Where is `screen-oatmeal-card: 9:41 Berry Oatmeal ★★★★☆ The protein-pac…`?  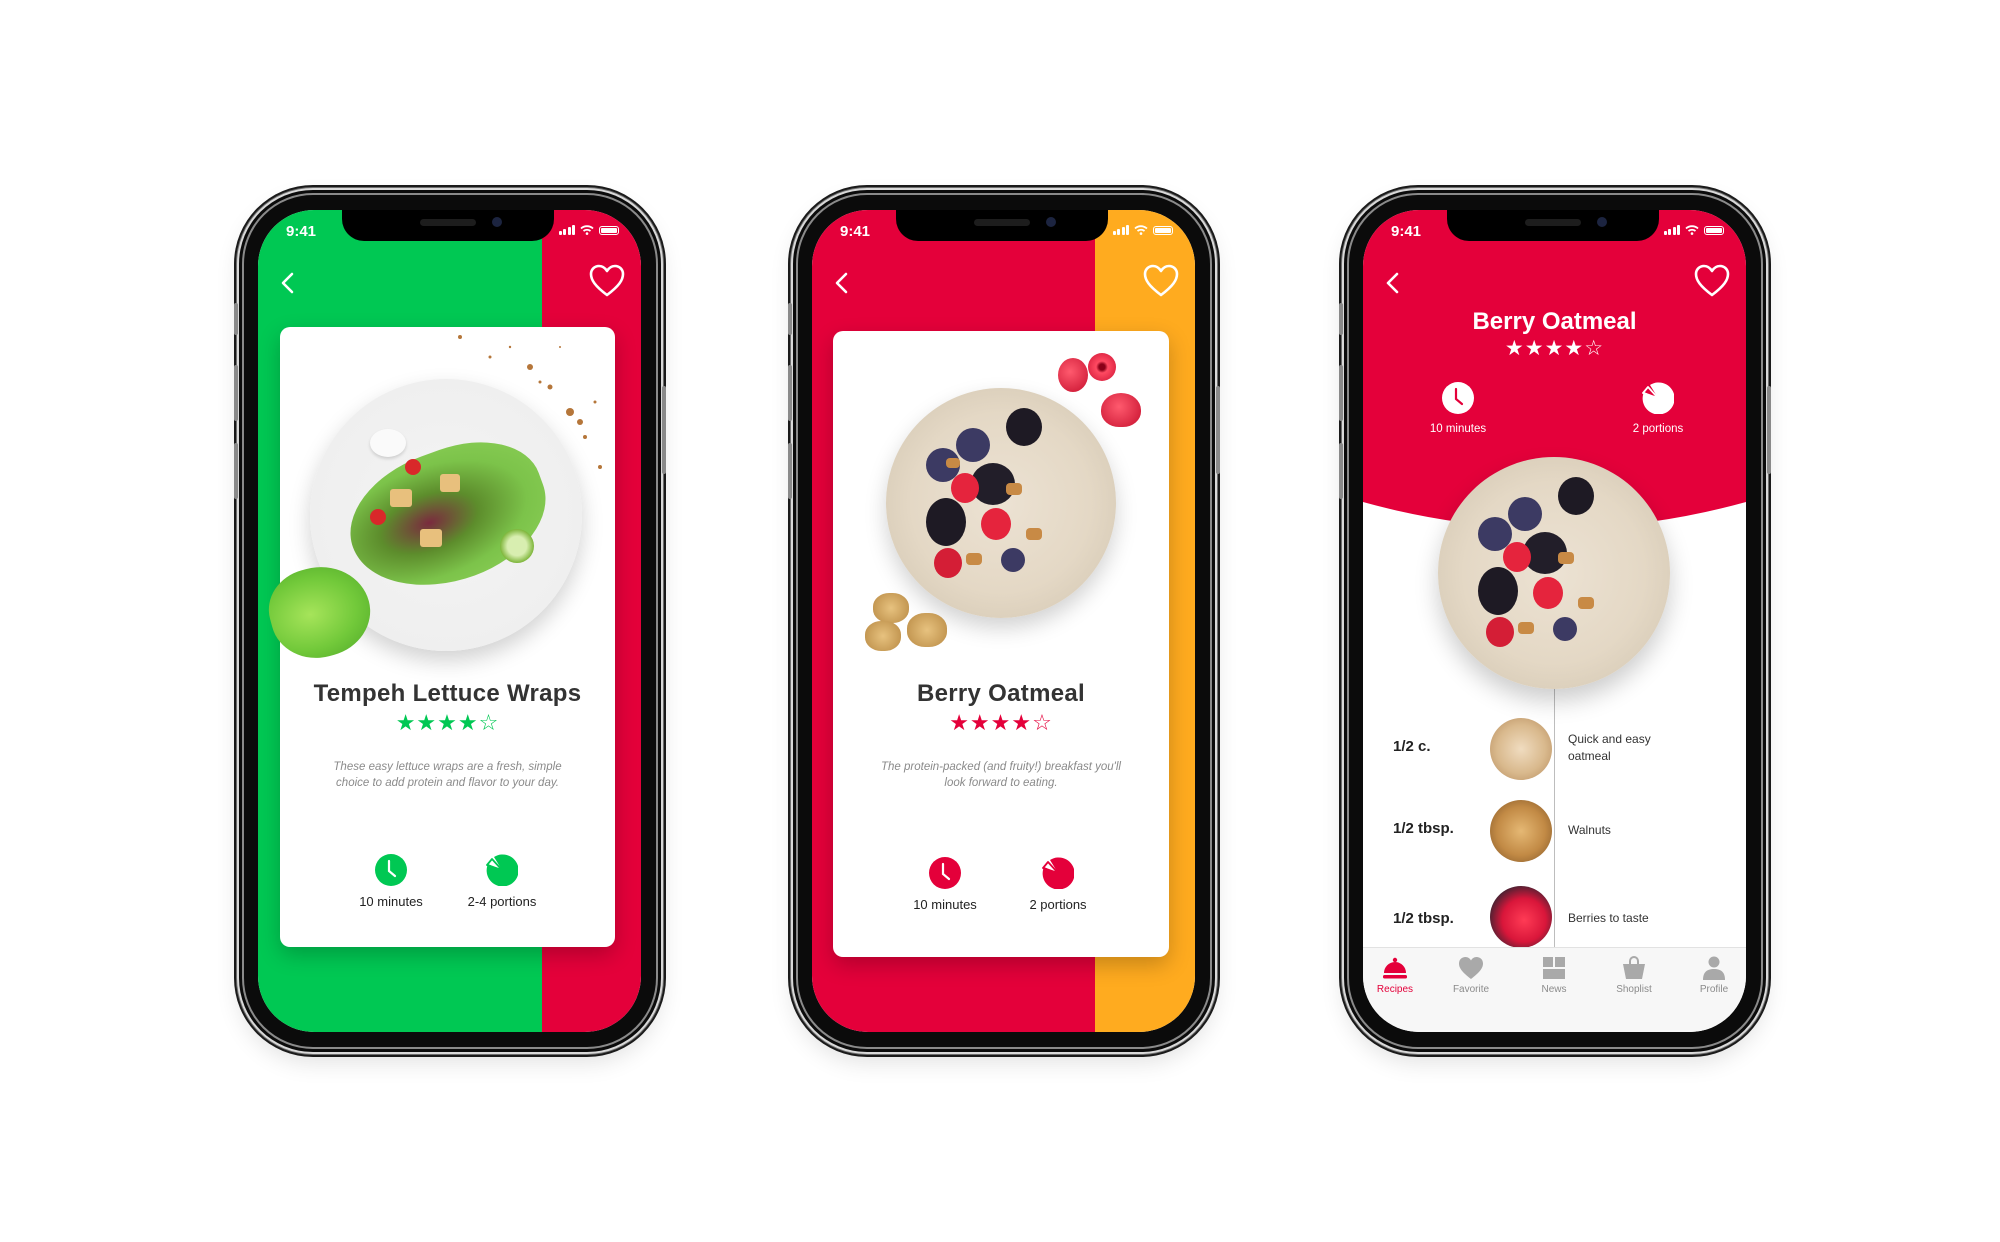
screen-oatmeal-card: 9:41 Berry Oatmeal ★★★★☆ The protein-pac… is located at coordinates (1003, 621).